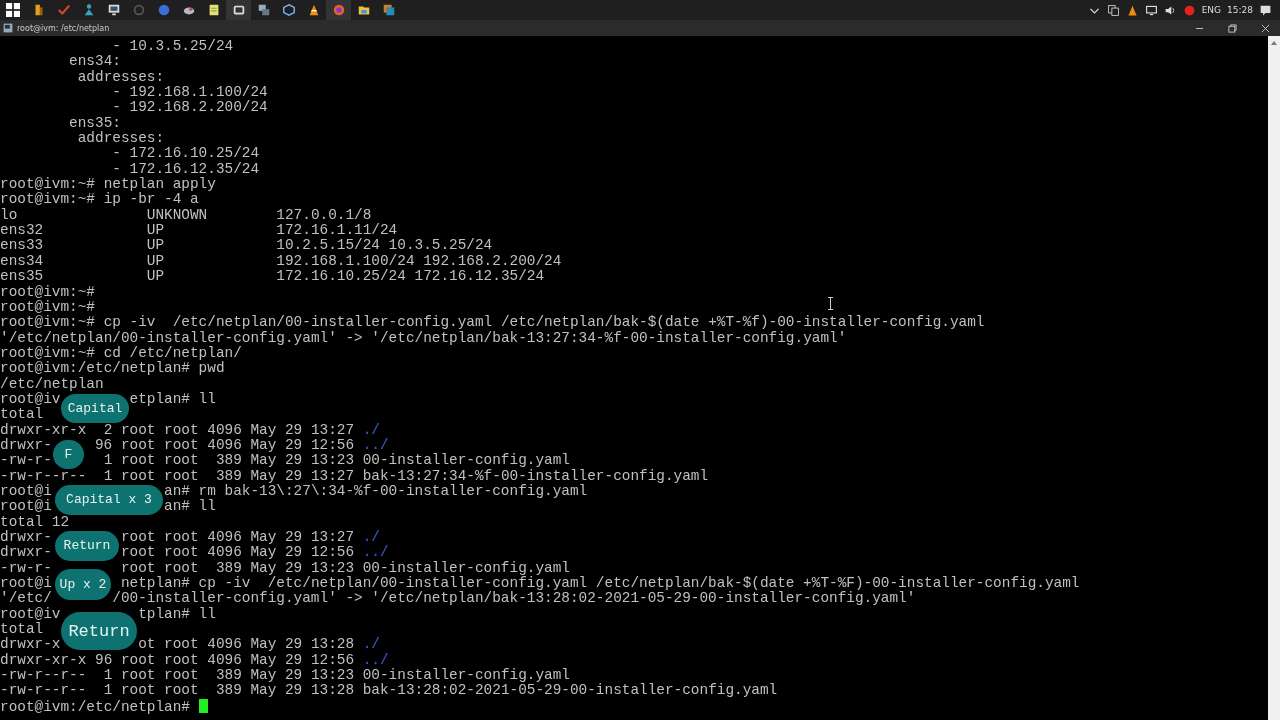 The height and width of the screenshot is (720, 1280). What do you see at coordinates (185, 168) in the screenshot?
I see `terminal-line: - 172.16.12.35/24` at bounding box center [185, 168].